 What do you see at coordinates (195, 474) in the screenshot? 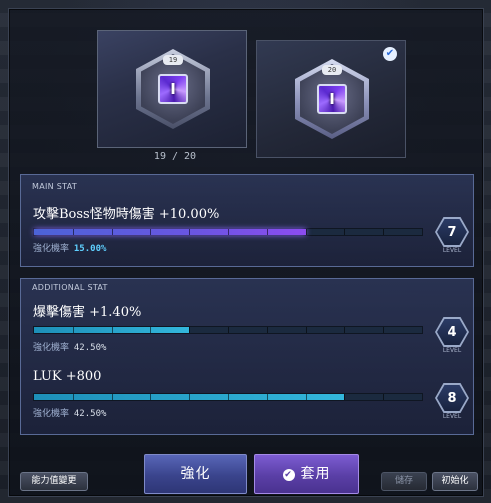
I see `enhance-button: 強化` at bounding box center [195, 474].